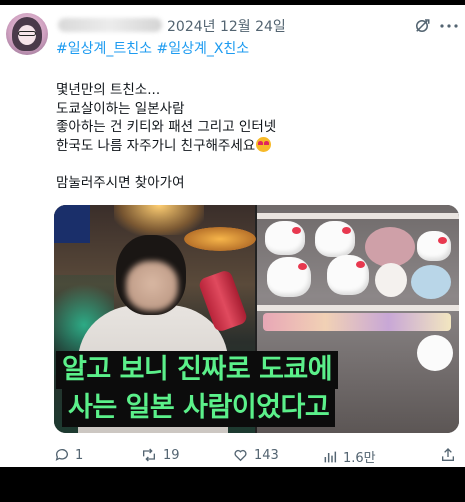 The width and height of the screenshot is (465, 502). I want to click on heart-eyes-emoji, so click(264, 144).